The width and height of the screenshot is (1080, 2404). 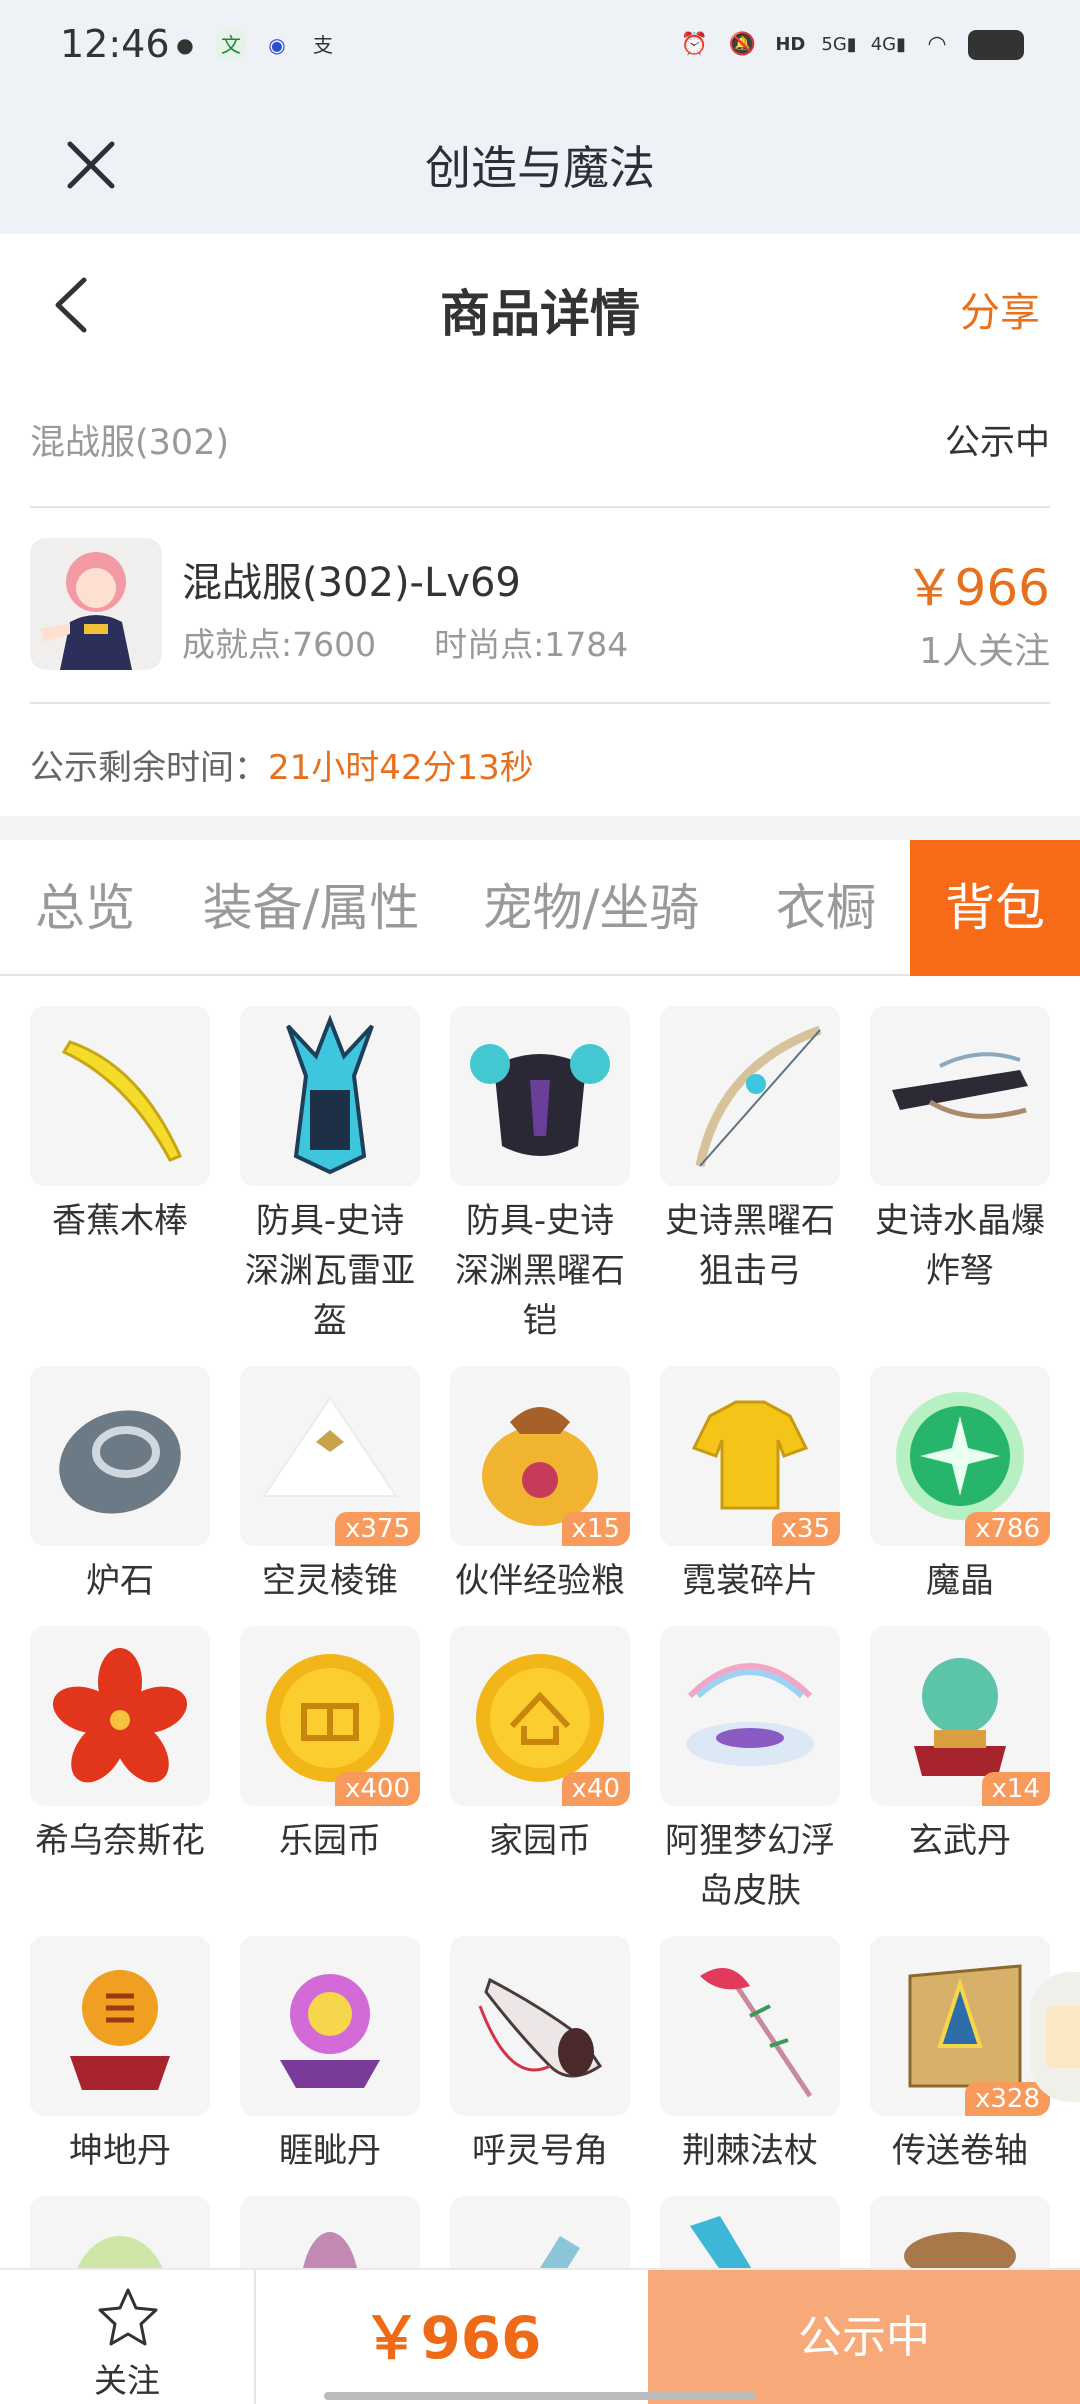 I want to click on quantity-badge: x40, so click(x=595, y=1789).